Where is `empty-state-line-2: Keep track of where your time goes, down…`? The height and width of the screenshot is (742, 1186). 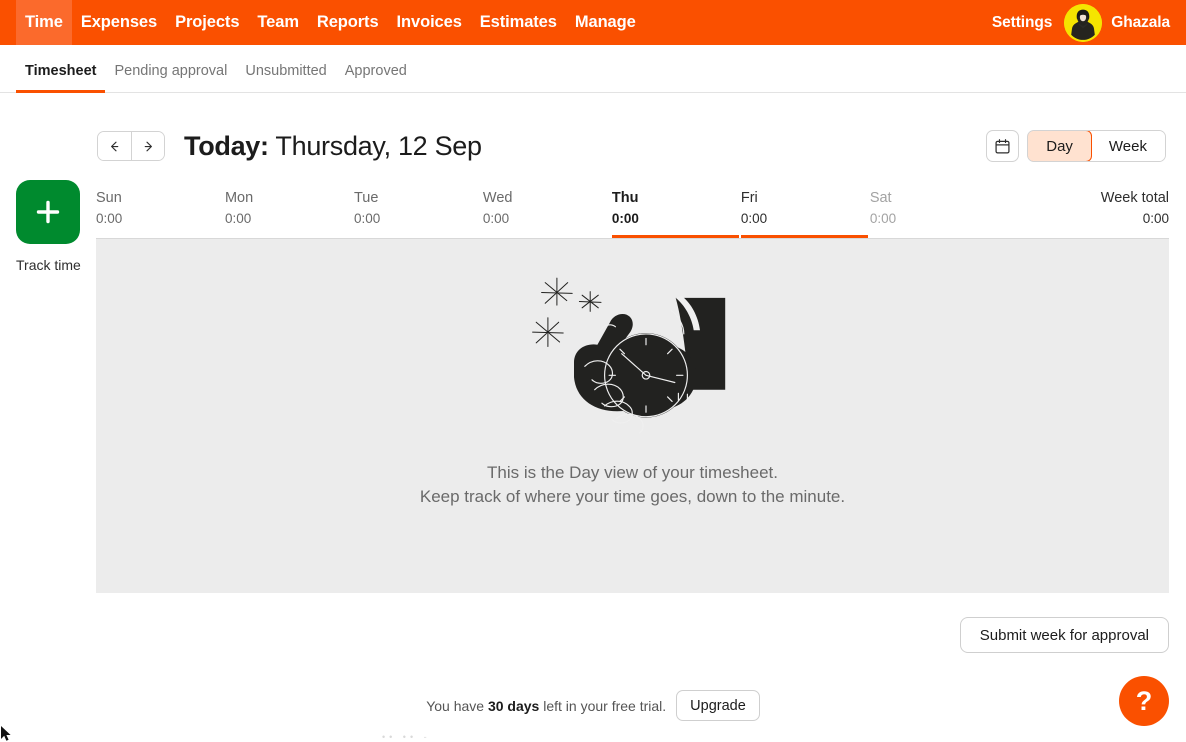
empty-state-line-2: Keep track of where your time goes, down… is located at coordinates (632, 496).